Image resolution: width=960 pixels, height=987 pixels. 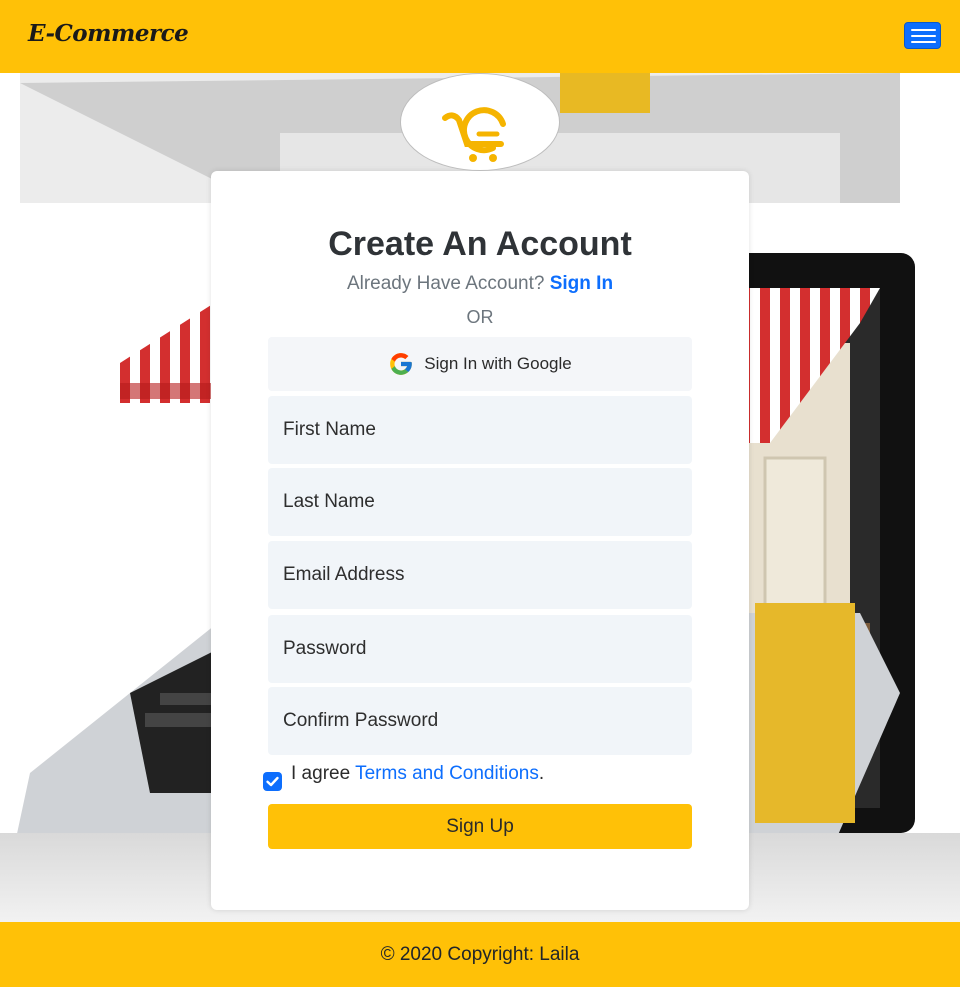 I want to click on terms-checkbox, so click(x=272, y=781).